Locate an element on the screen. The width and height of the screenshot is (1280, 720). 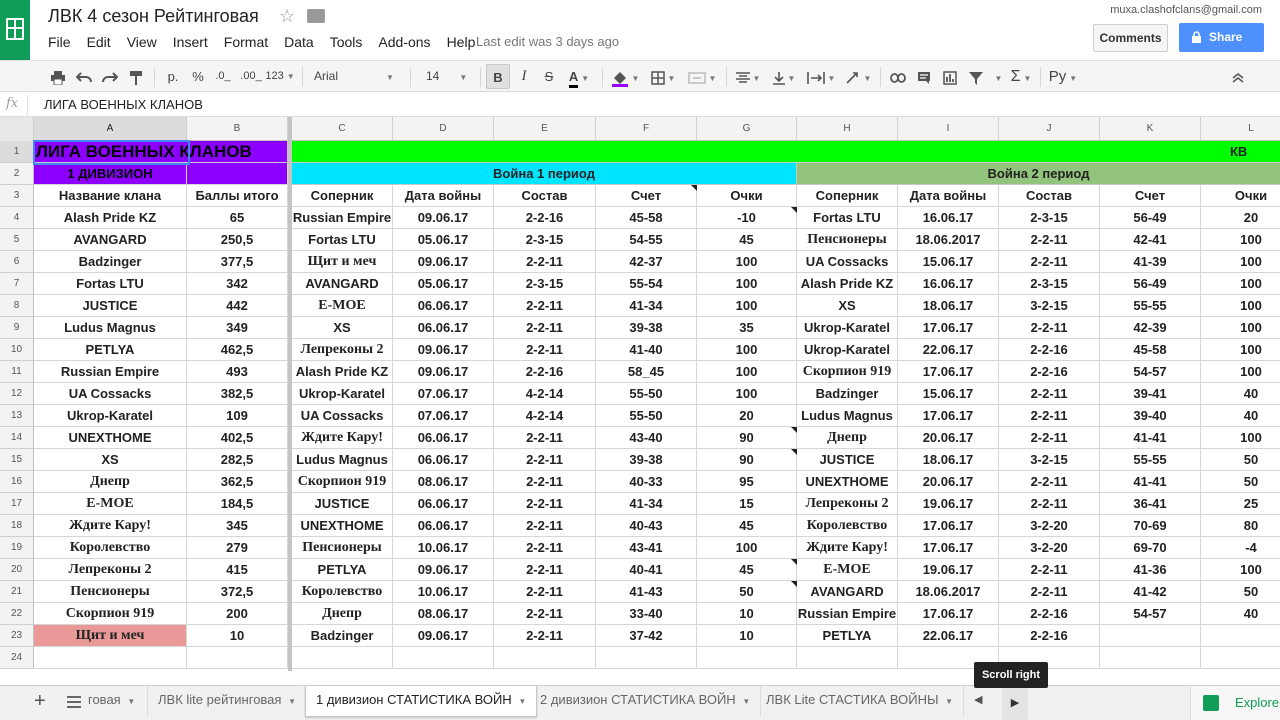
table-cell: UNEXTHOME is located at coordinates (342, 526).